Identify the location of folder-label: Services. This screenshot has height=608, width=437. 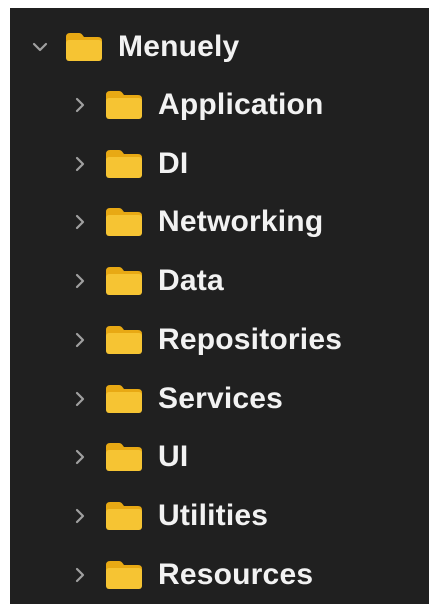
(221, 398).